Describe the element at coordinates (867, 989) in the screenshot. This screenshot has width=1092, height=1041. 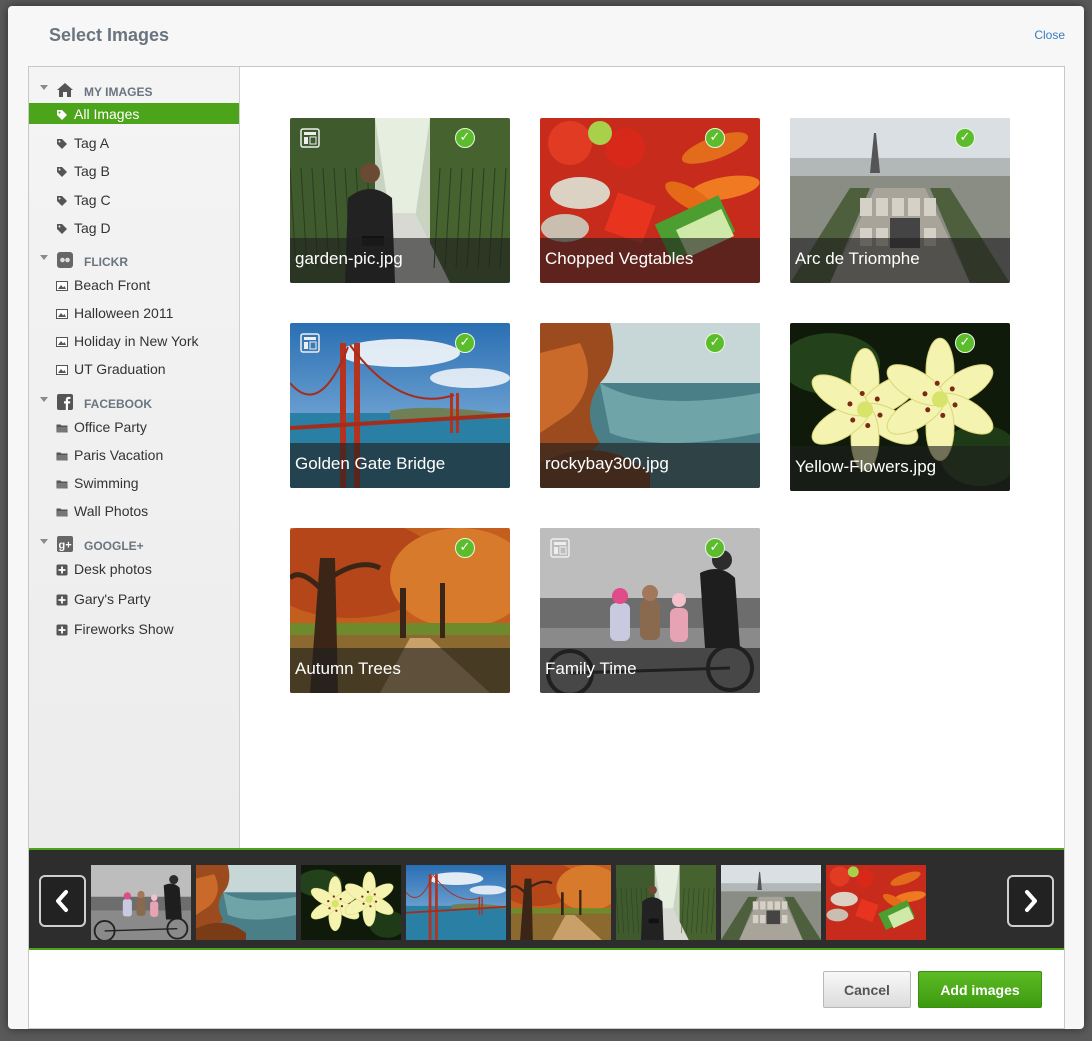
I see `cancel-button: Cancel` at that location.